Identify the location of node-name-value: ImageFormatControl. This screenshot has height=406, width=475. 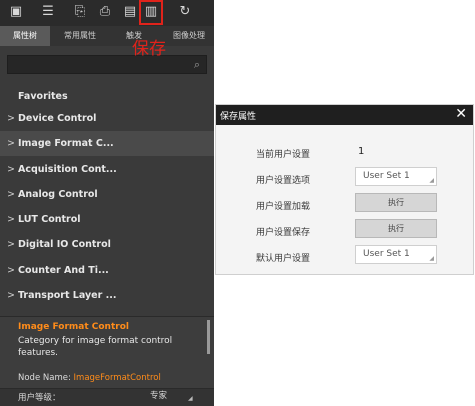
(117, 378).